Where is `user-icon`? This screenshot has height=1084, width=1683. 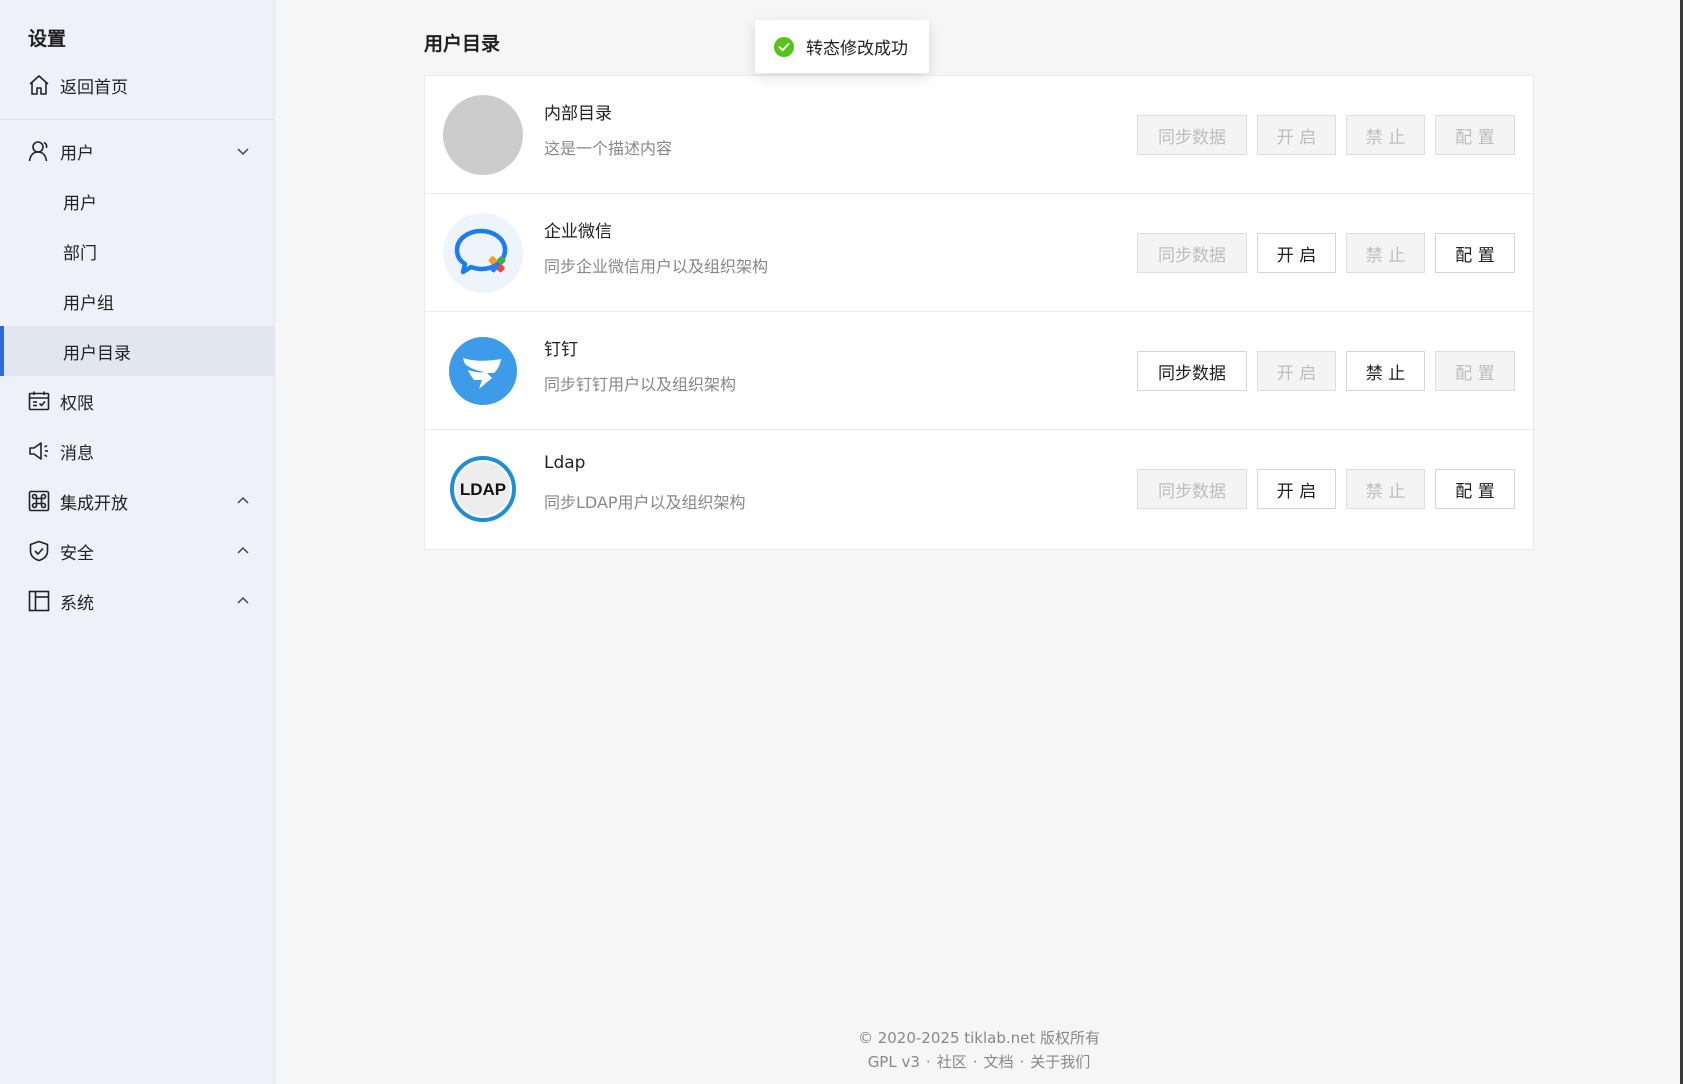 user-icon is located at coordinates (39, 151).